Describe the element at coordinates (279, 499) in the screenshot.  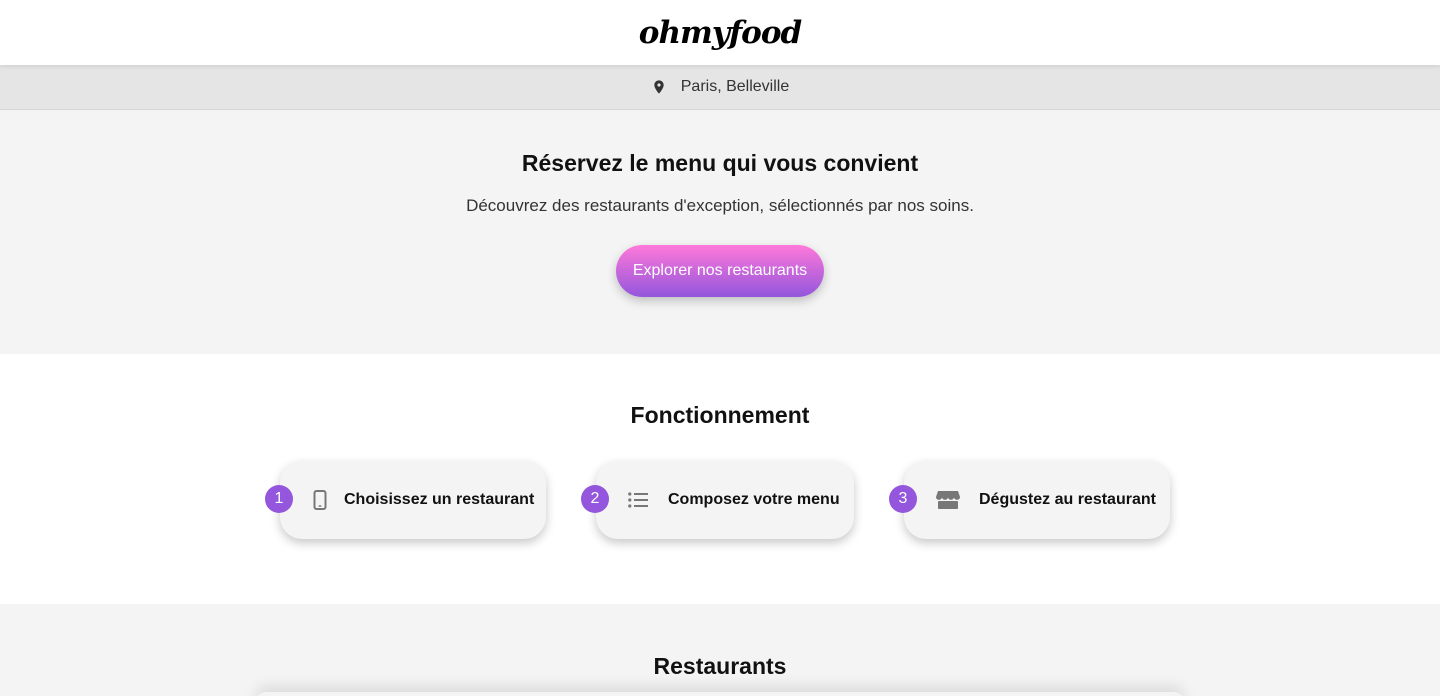
I see `step-number-1: 1` at that location.